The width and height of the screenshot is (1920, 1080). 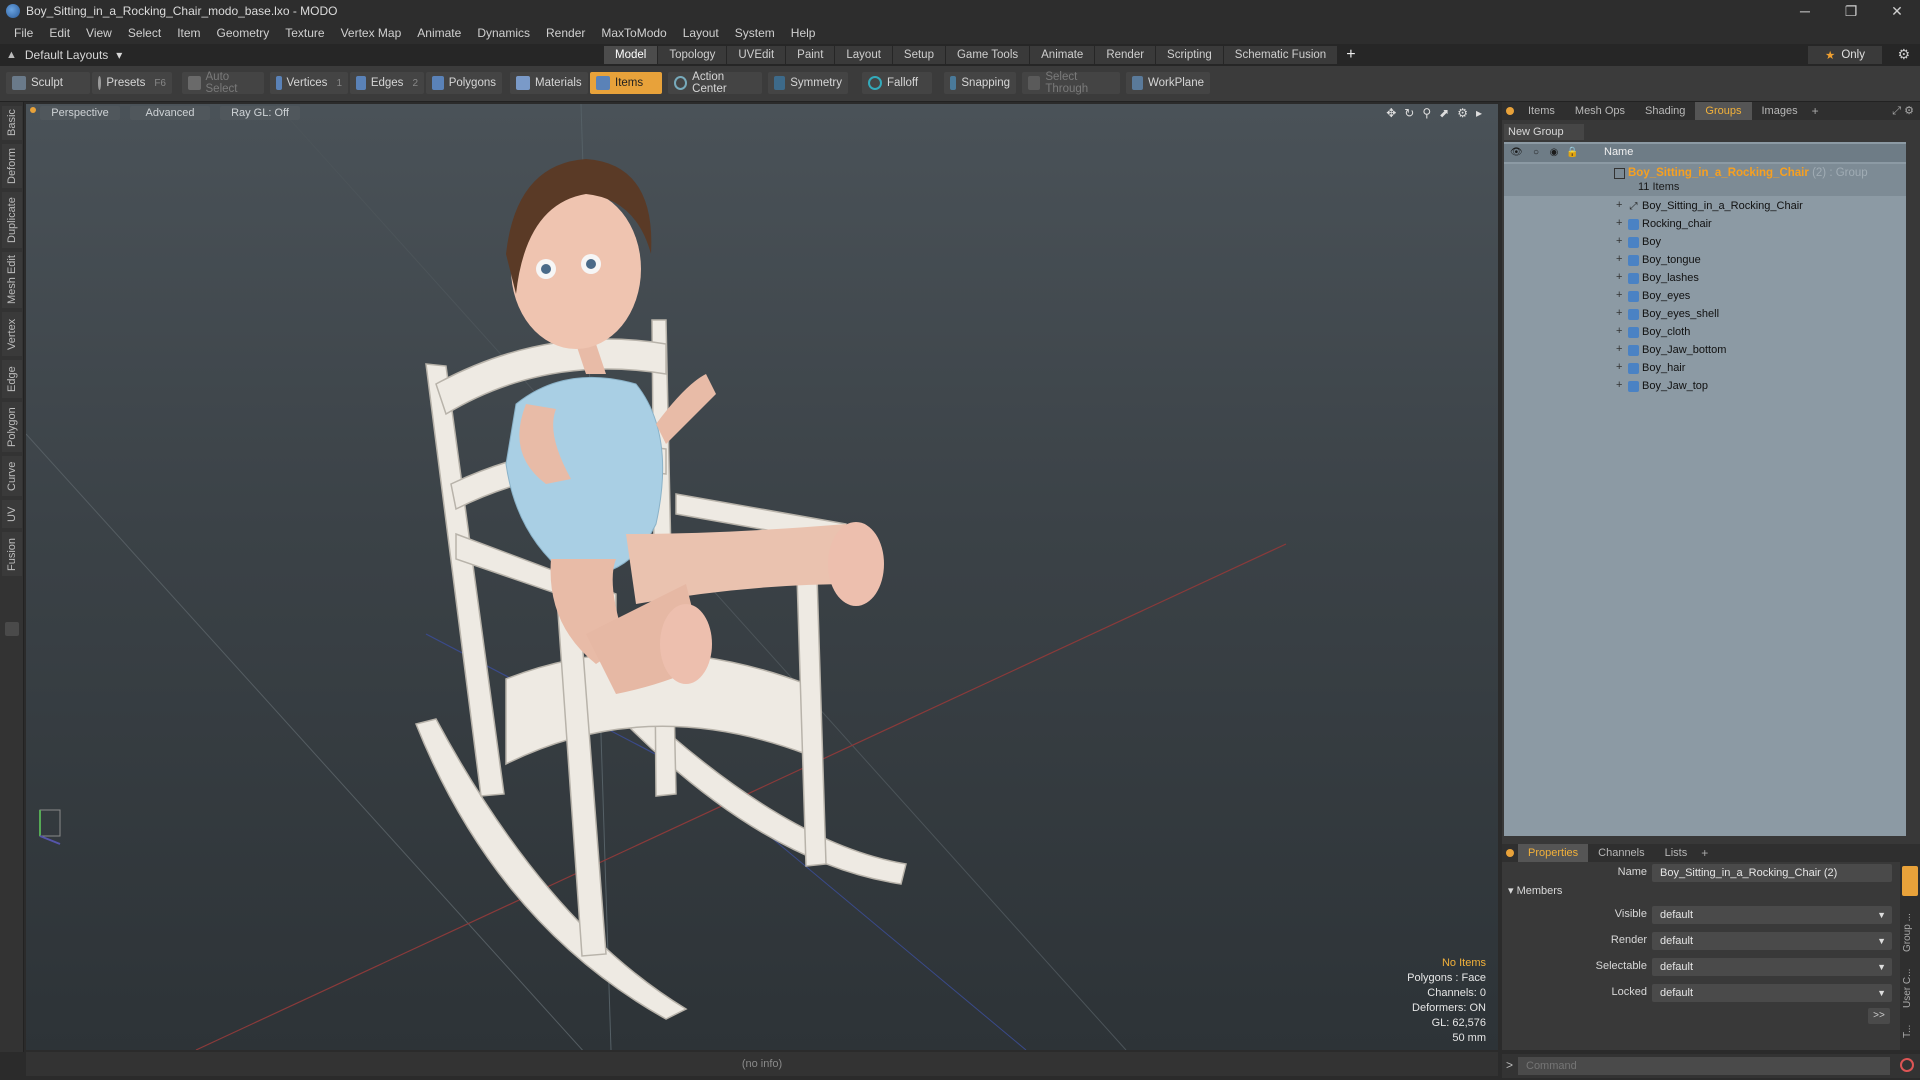 I want to click on tab-topology: Topology, so click(x=693, y=55).